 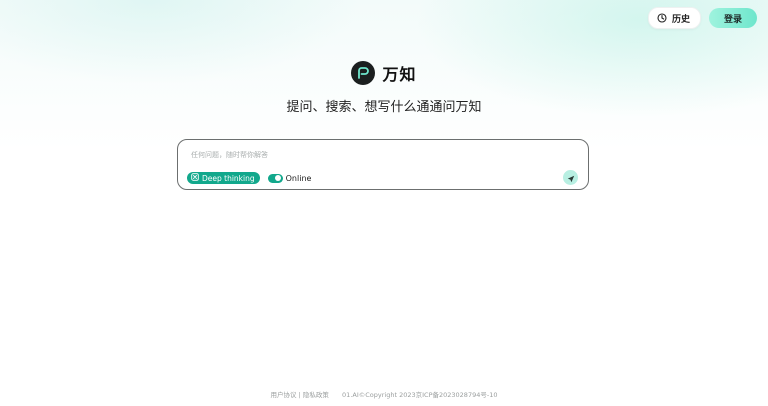 I want to click on search-box: Deep thinking Online, so click(x=383, y=164).